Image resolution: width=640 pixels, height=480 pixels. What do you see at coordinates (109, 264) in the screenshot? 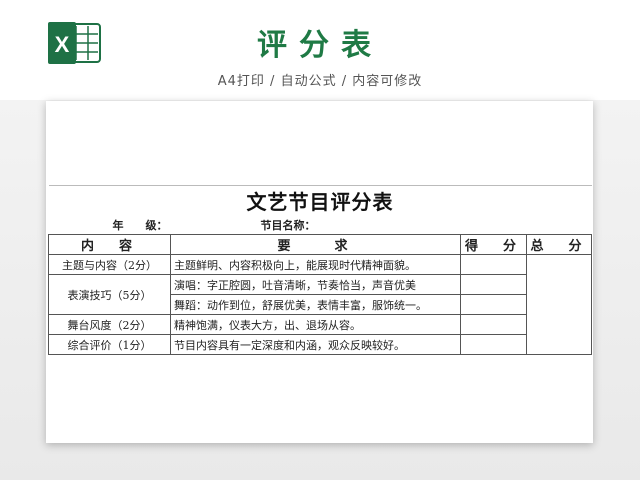
I see `category-cell: 主题与内容（2分）` at bounding box center [109, 264].